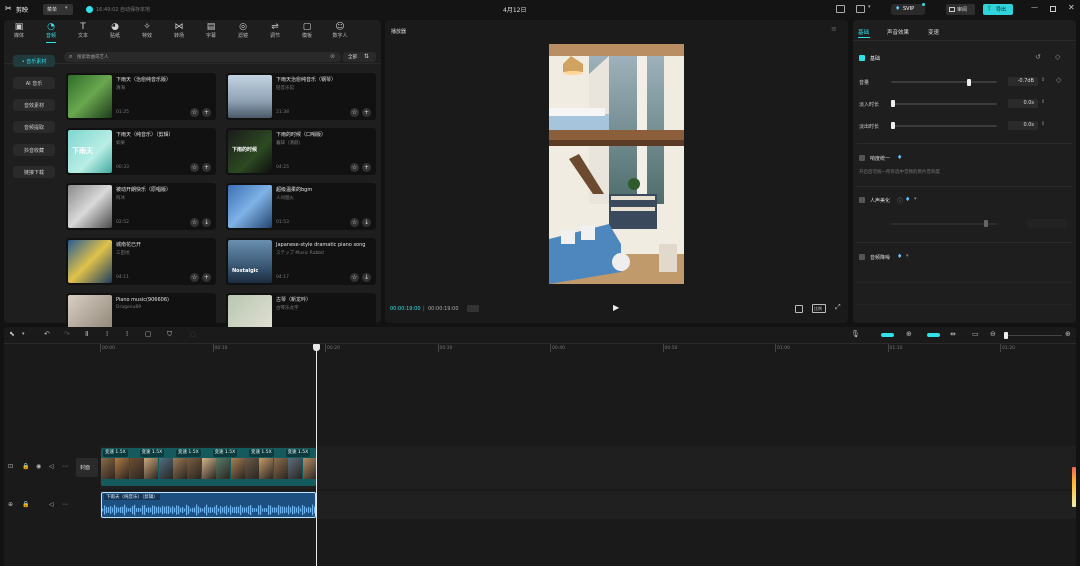 Image resolution: width=1080 pixels, height=566 pixels. I want to click on export-button: ⇪ 导出, so click(998, 9).